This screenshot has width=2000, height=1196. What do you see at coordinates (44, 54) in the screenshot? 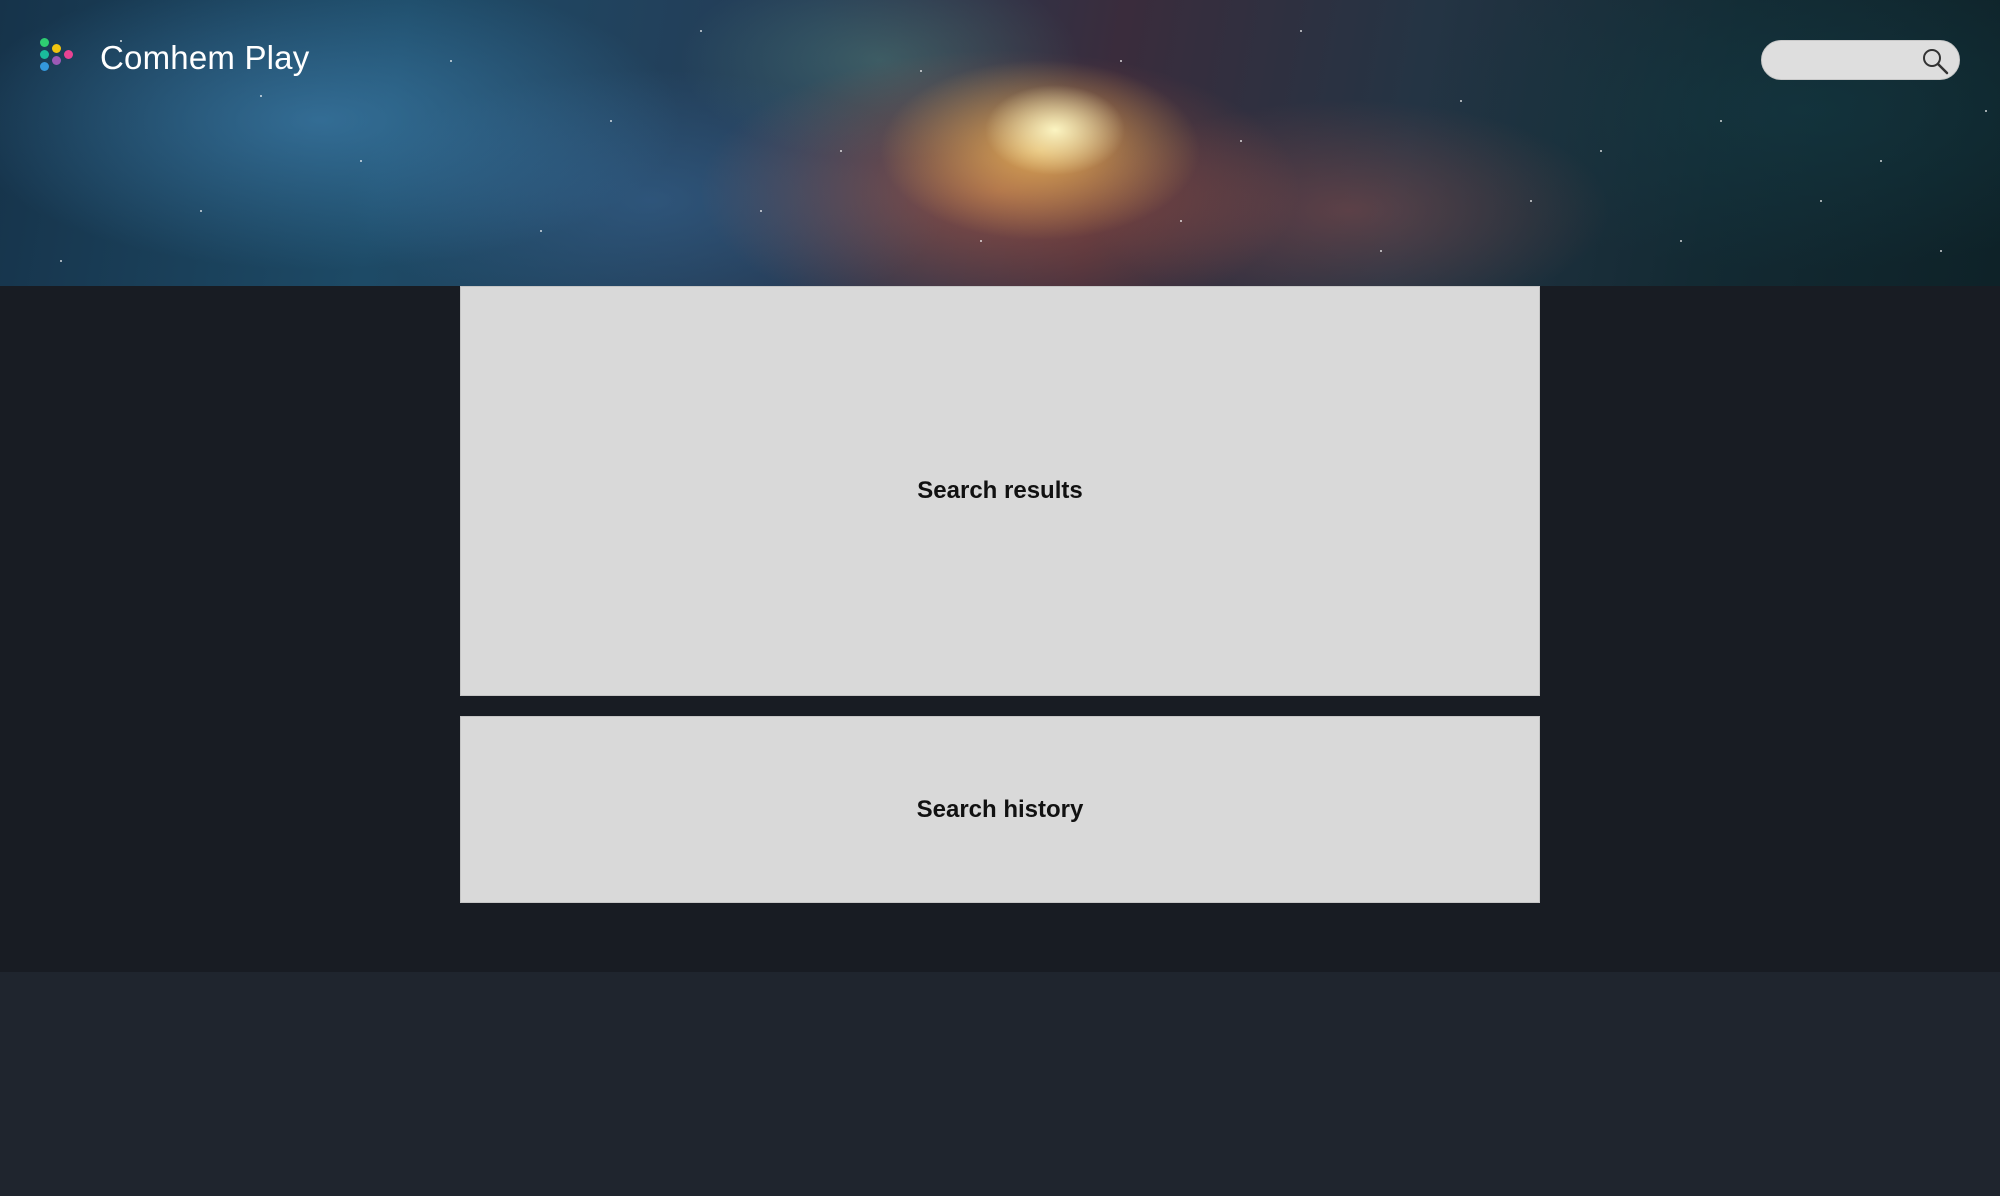
I see `logo-dot-teal` at bounding box center [44, 54].